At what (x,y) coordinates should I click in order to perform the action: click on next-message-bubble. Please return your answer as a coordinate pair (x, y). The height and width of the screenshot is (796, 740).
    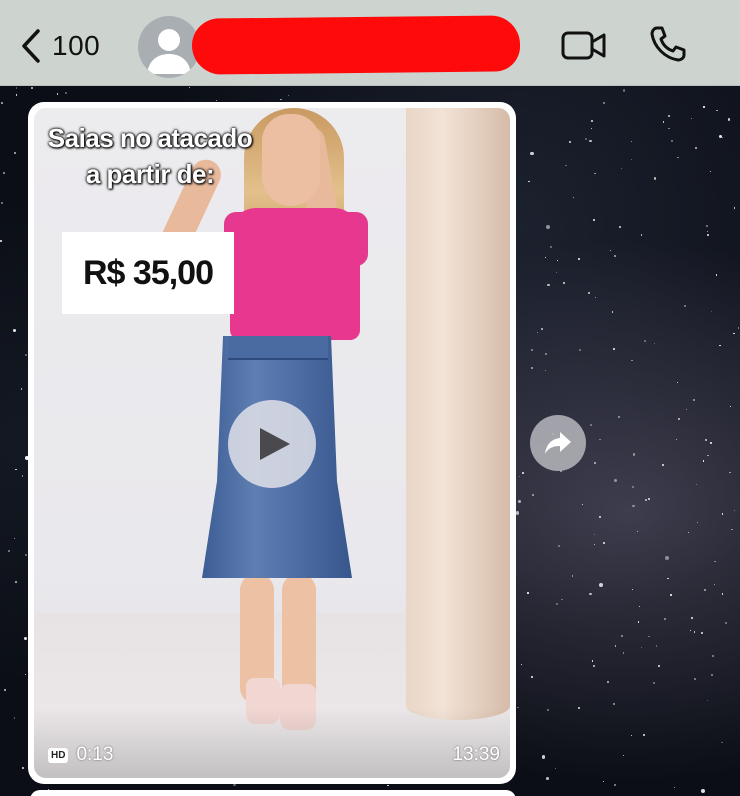
    Looking at the image, I should click on (273, 793).